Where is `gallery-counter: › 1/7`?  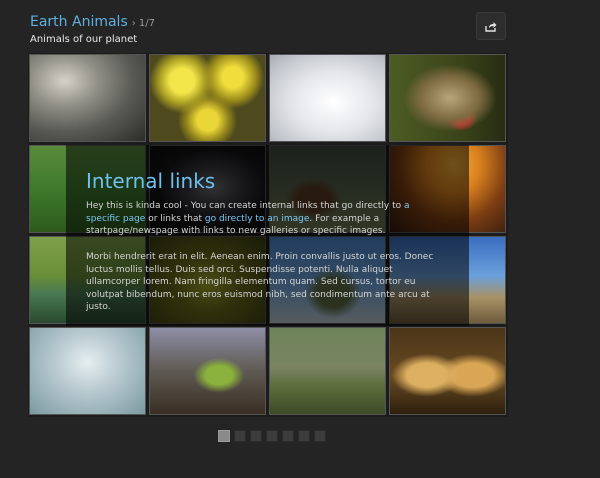 gallery-counter: › 1/7 is located at coordinates (143, 23).